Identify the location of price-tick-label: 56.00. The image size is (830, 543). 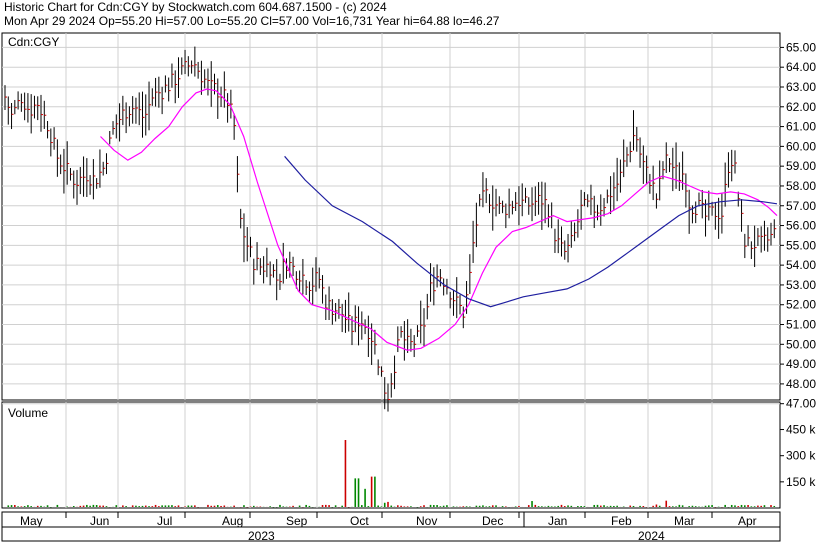
(801, 226).